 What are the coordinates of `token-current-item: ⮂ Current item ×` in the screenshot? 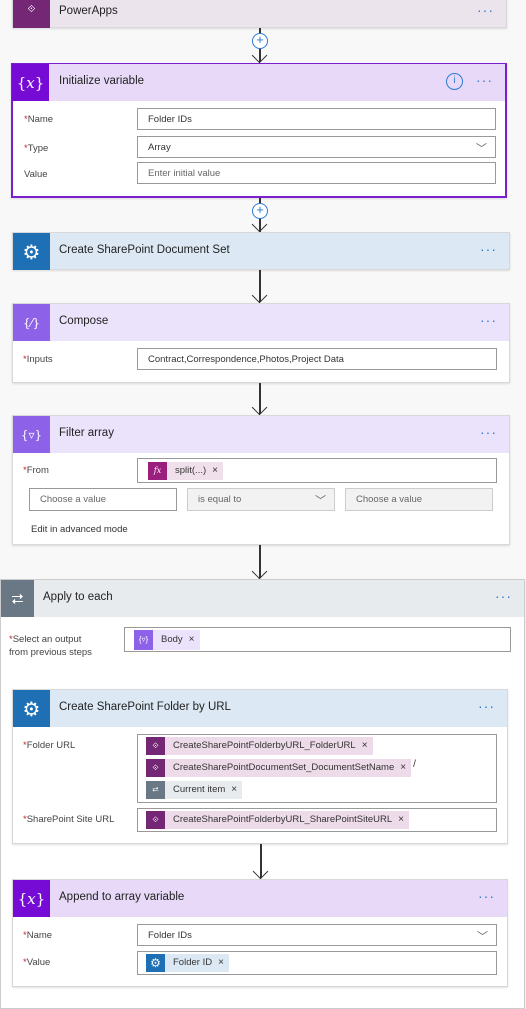 It's located at (194, 790).